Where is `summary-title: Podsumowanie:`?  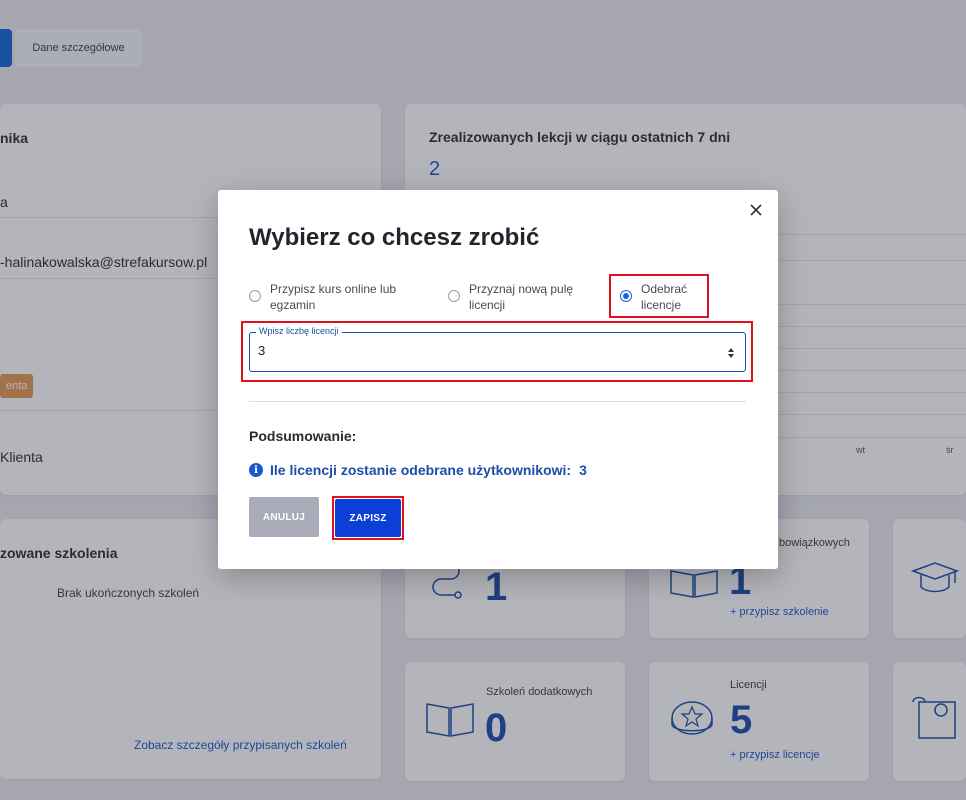 summary-title: Podsumowanie: is located at coordinates (303, 436).